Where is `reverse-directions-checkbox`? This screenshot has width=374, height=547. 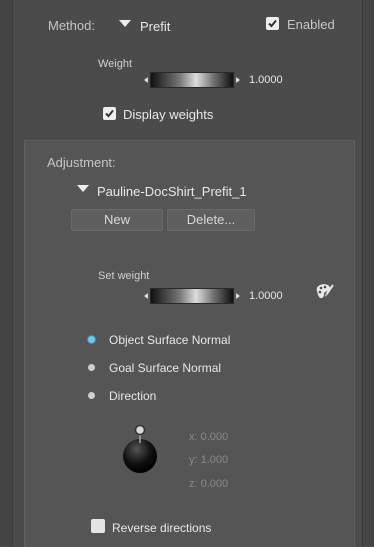 reverse-directions-checkbox is located at coordinates (98, 526).